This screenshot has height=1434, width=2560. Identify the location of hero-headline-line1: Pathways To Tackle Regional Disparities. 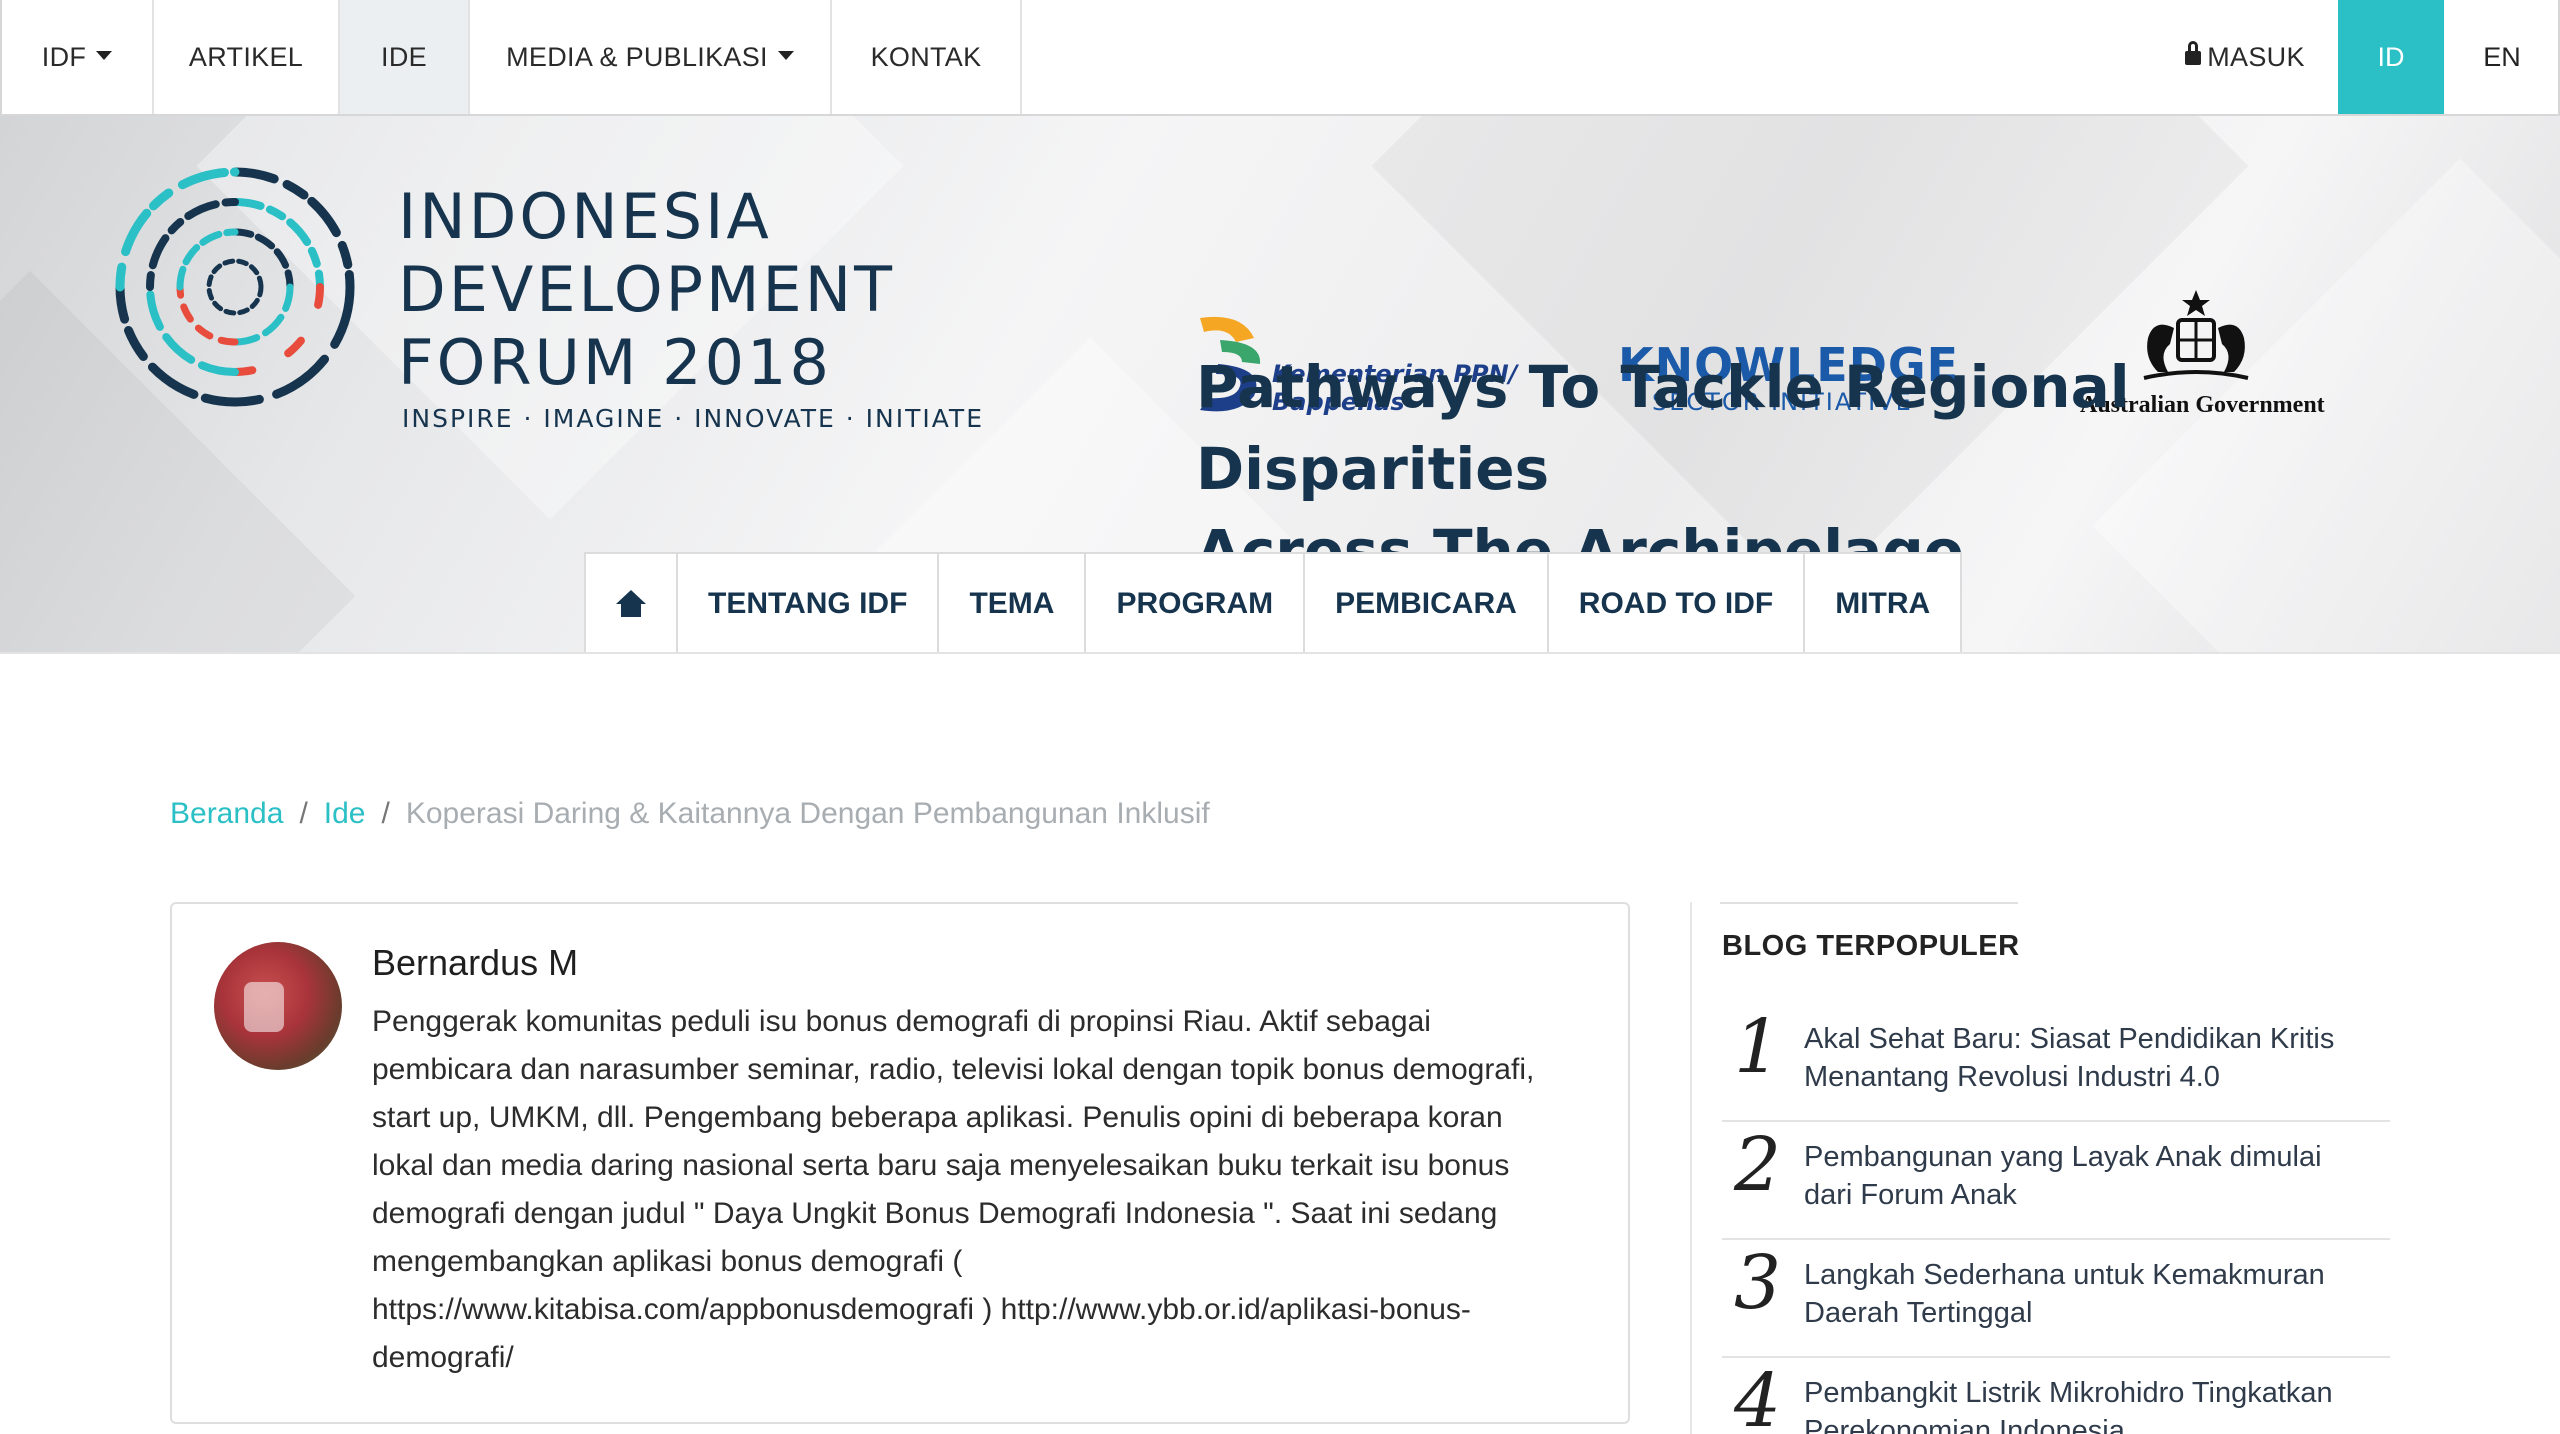
(1663, 428).